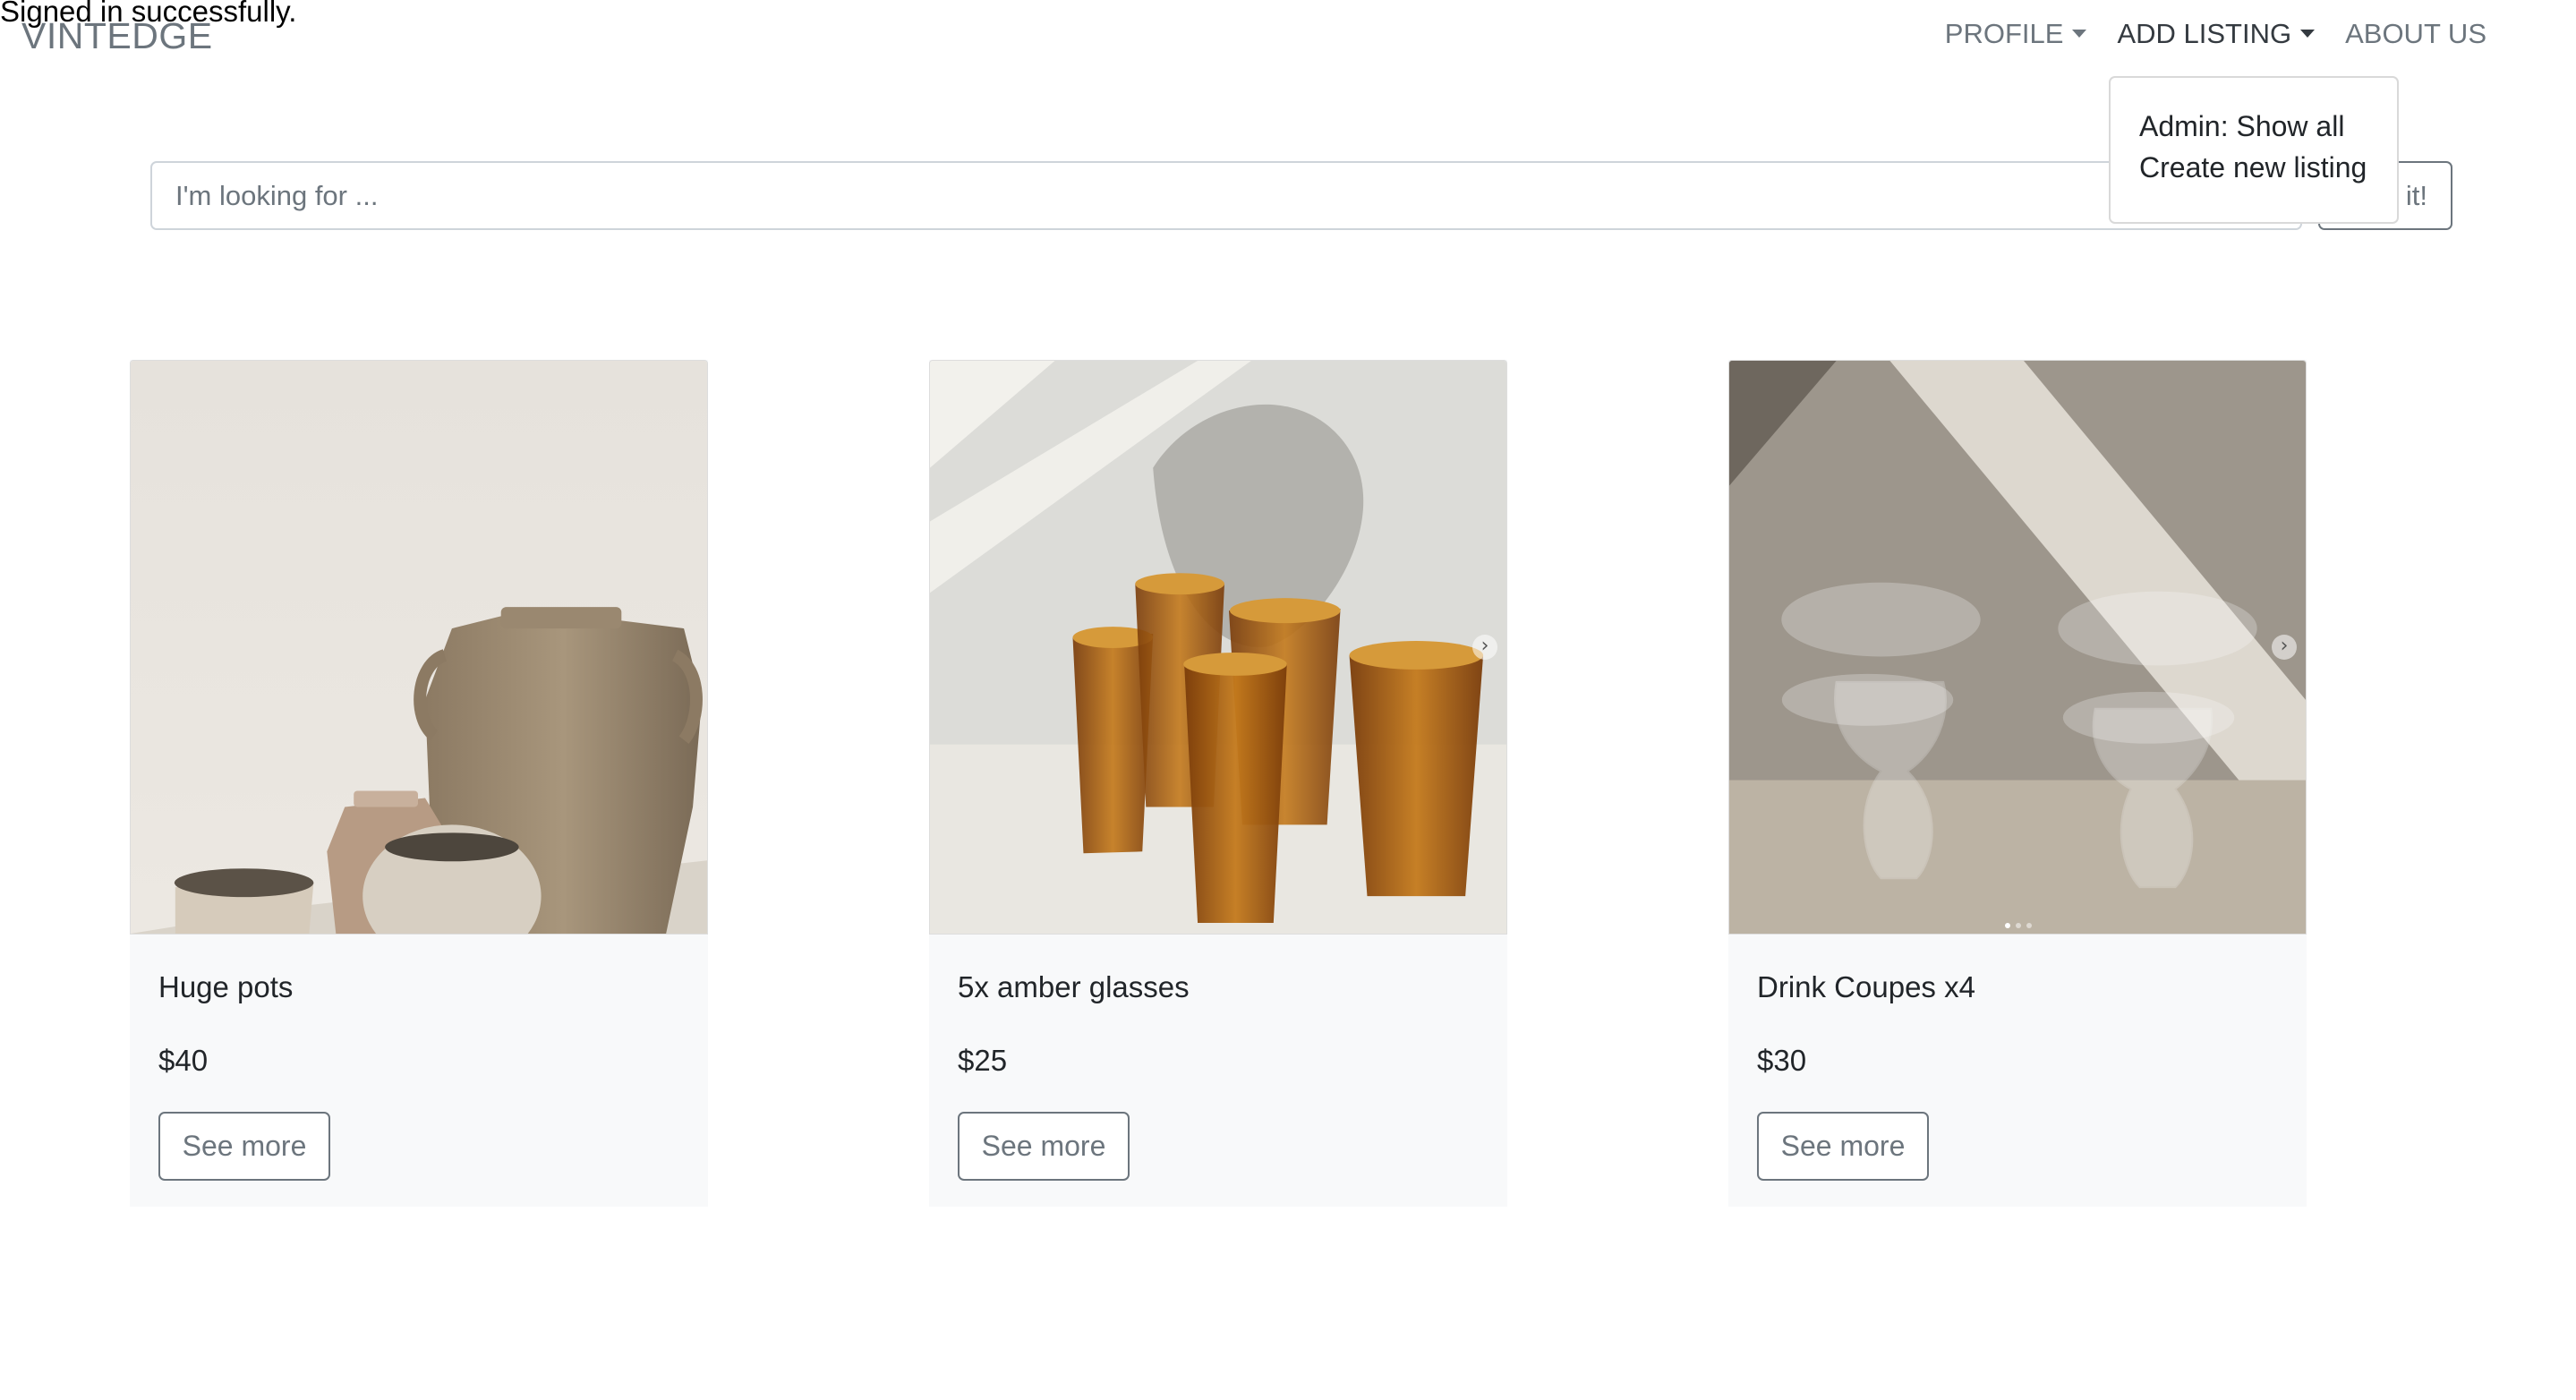 The width and height of the screenshot is (2576, 1400). I want to click on nav-profile: PROFILE, so click(2016, 33).